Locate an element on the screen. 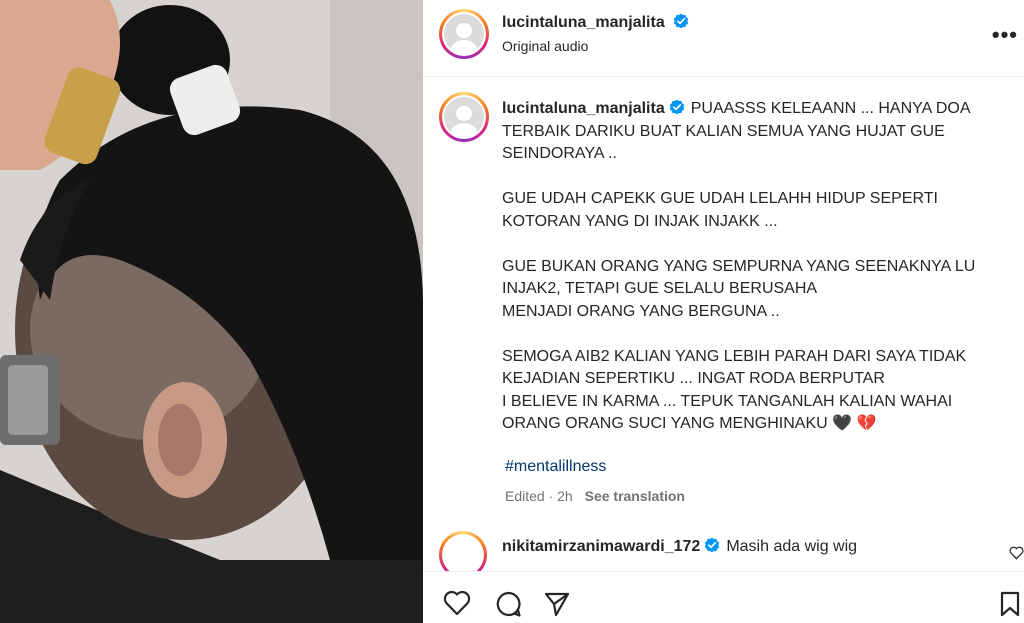  see-translation-link: See translation is located at coordinates (635, 496).